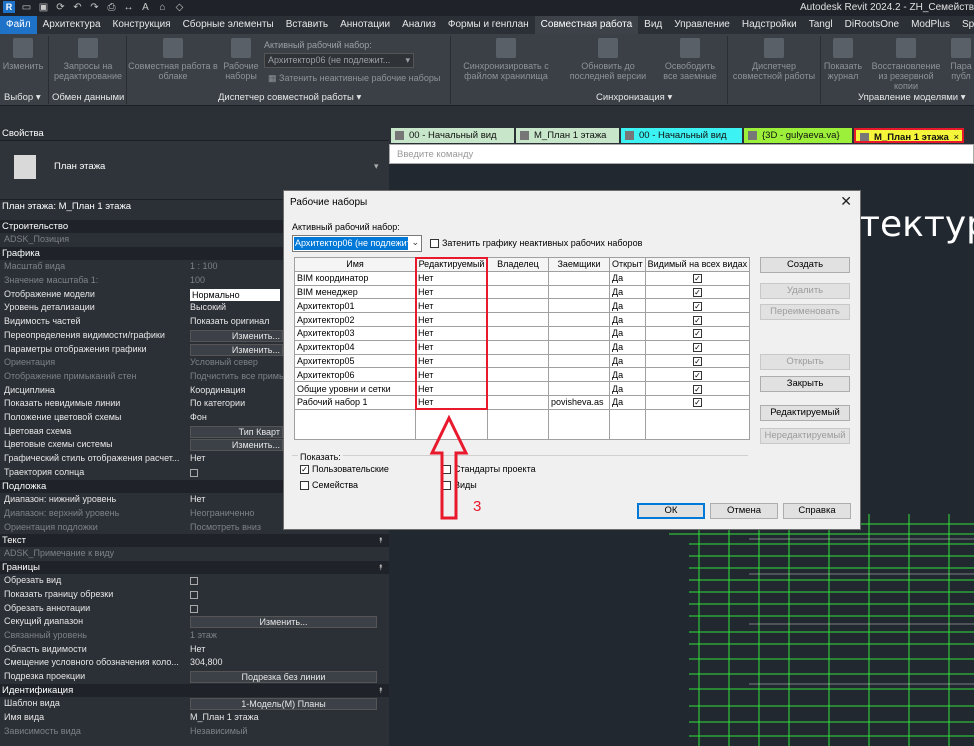 This screenshot has width=974, height=746. Describe the element at coordinates (283, 677) in the screenshot. I see `edit-button: Подрезка без линии` at that location.